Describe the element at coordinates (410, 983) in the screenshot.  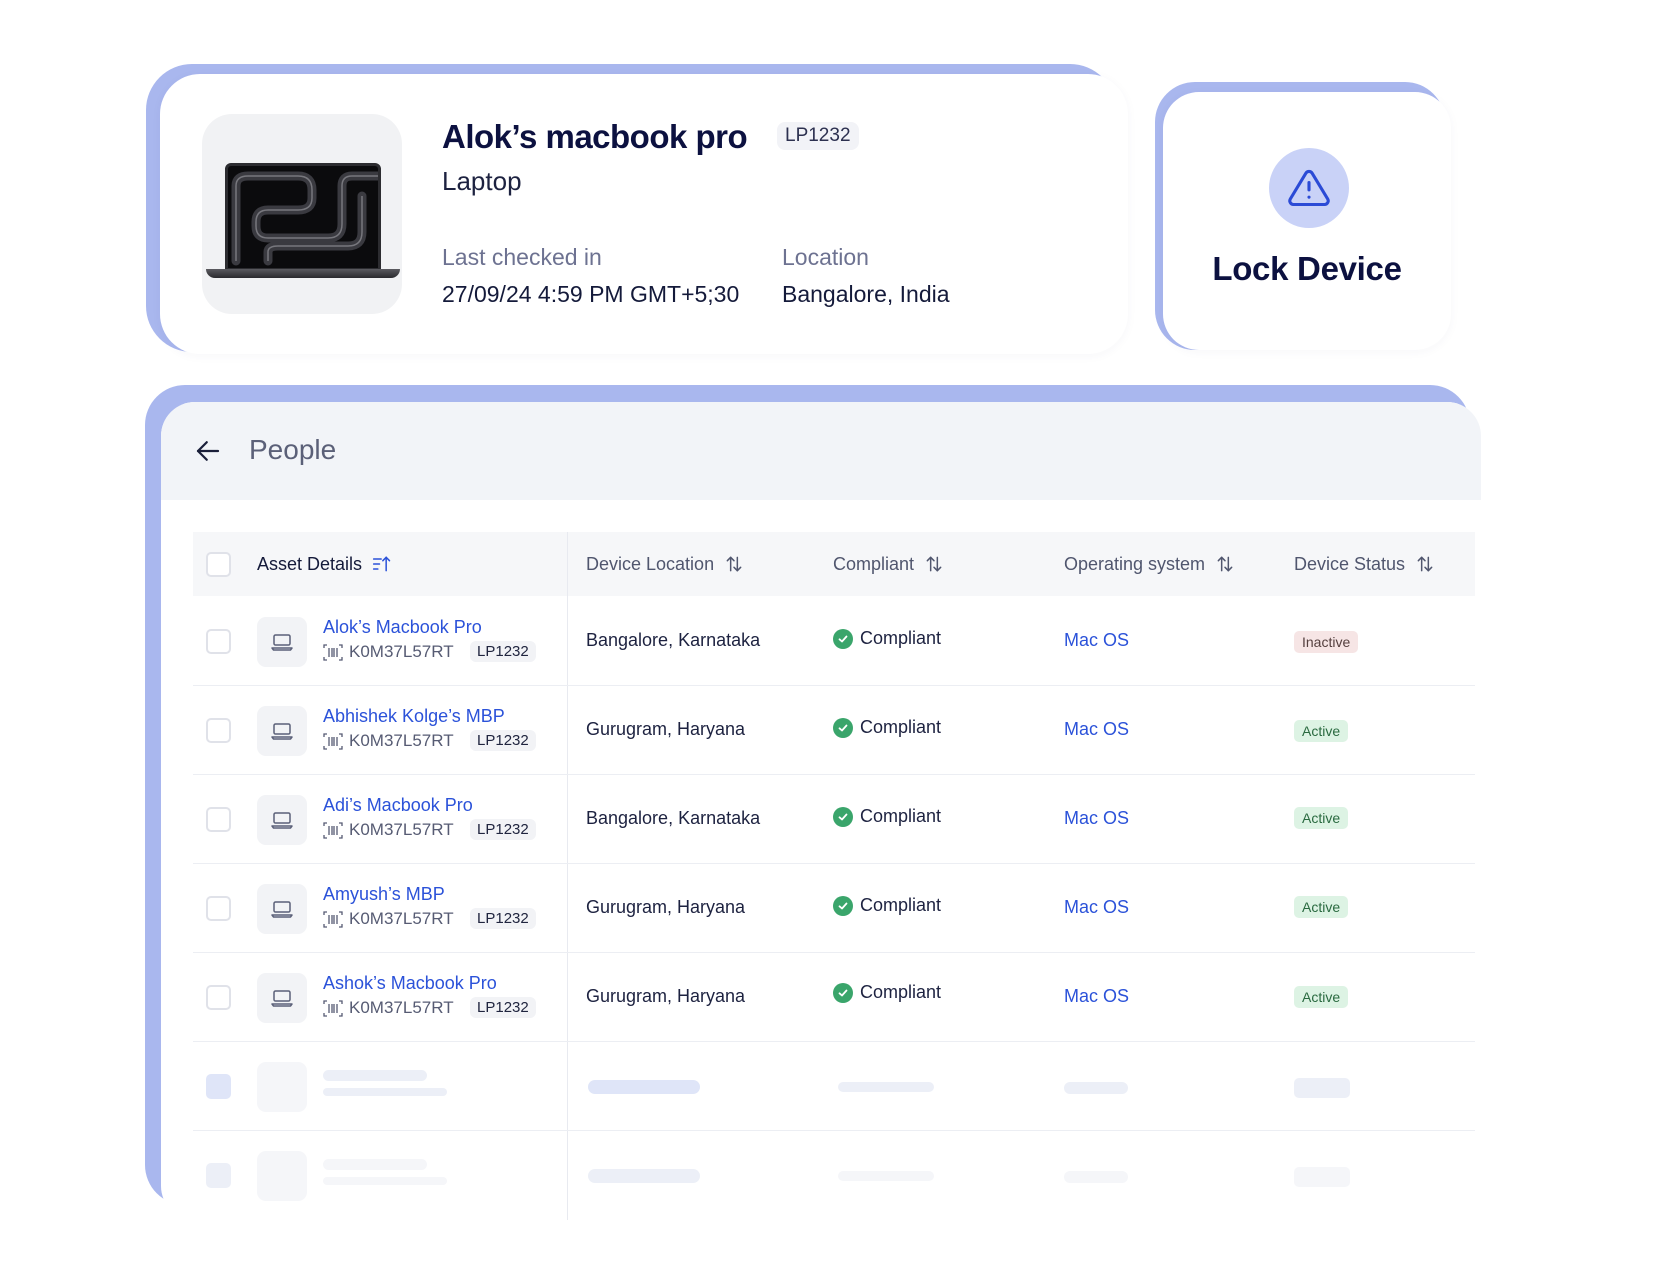
I see `asset-name-link: Ashok’s Macbook Pro` at that location.